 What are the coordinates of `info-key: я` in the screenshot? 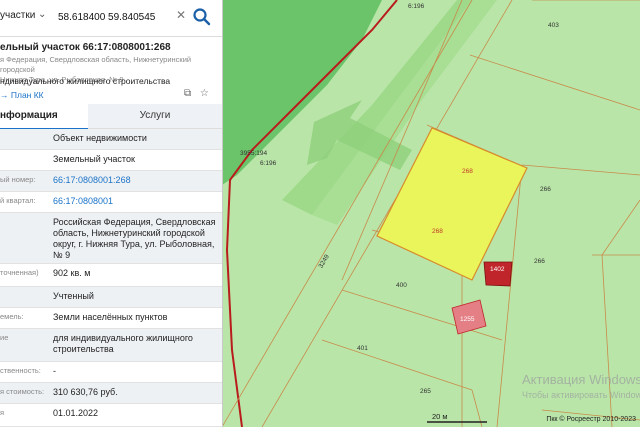 It's located at (2, 412).